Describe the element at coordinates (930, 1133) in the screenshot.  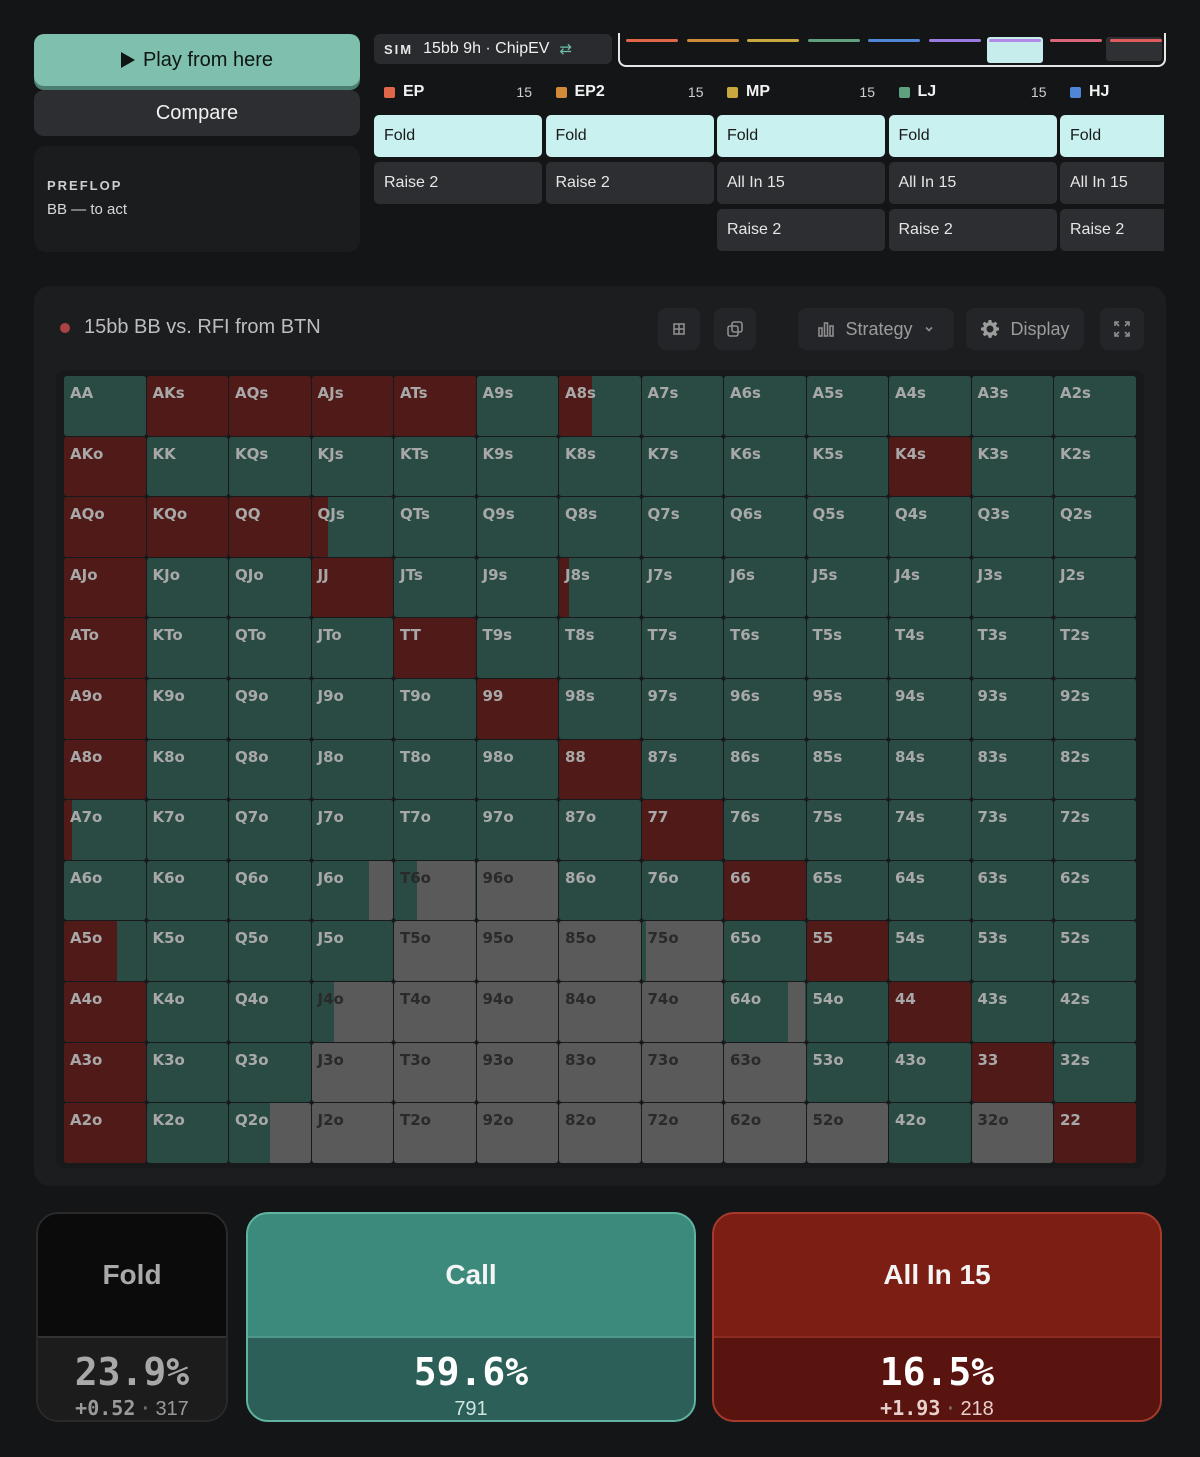
I see `hand-cell: 42o` at that location.